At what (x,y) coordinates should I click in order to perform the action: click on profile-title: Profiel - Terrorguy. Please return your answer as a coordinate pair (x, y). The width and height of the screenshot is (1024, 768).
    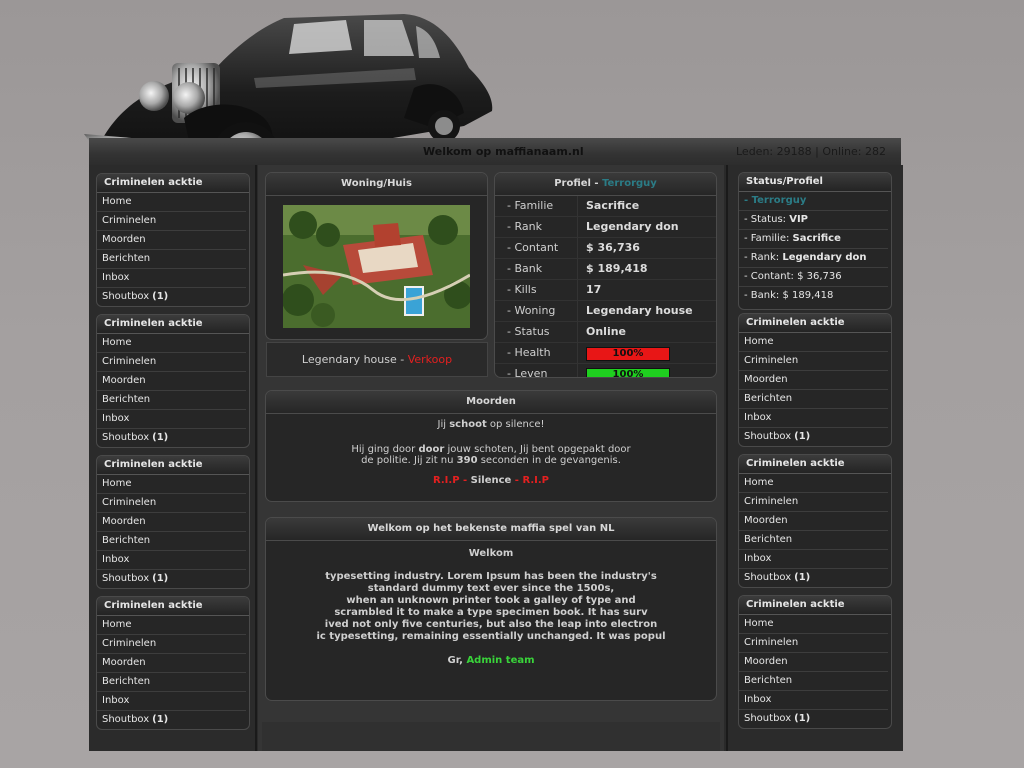
    Looking at the image, I should click on (605, 184).